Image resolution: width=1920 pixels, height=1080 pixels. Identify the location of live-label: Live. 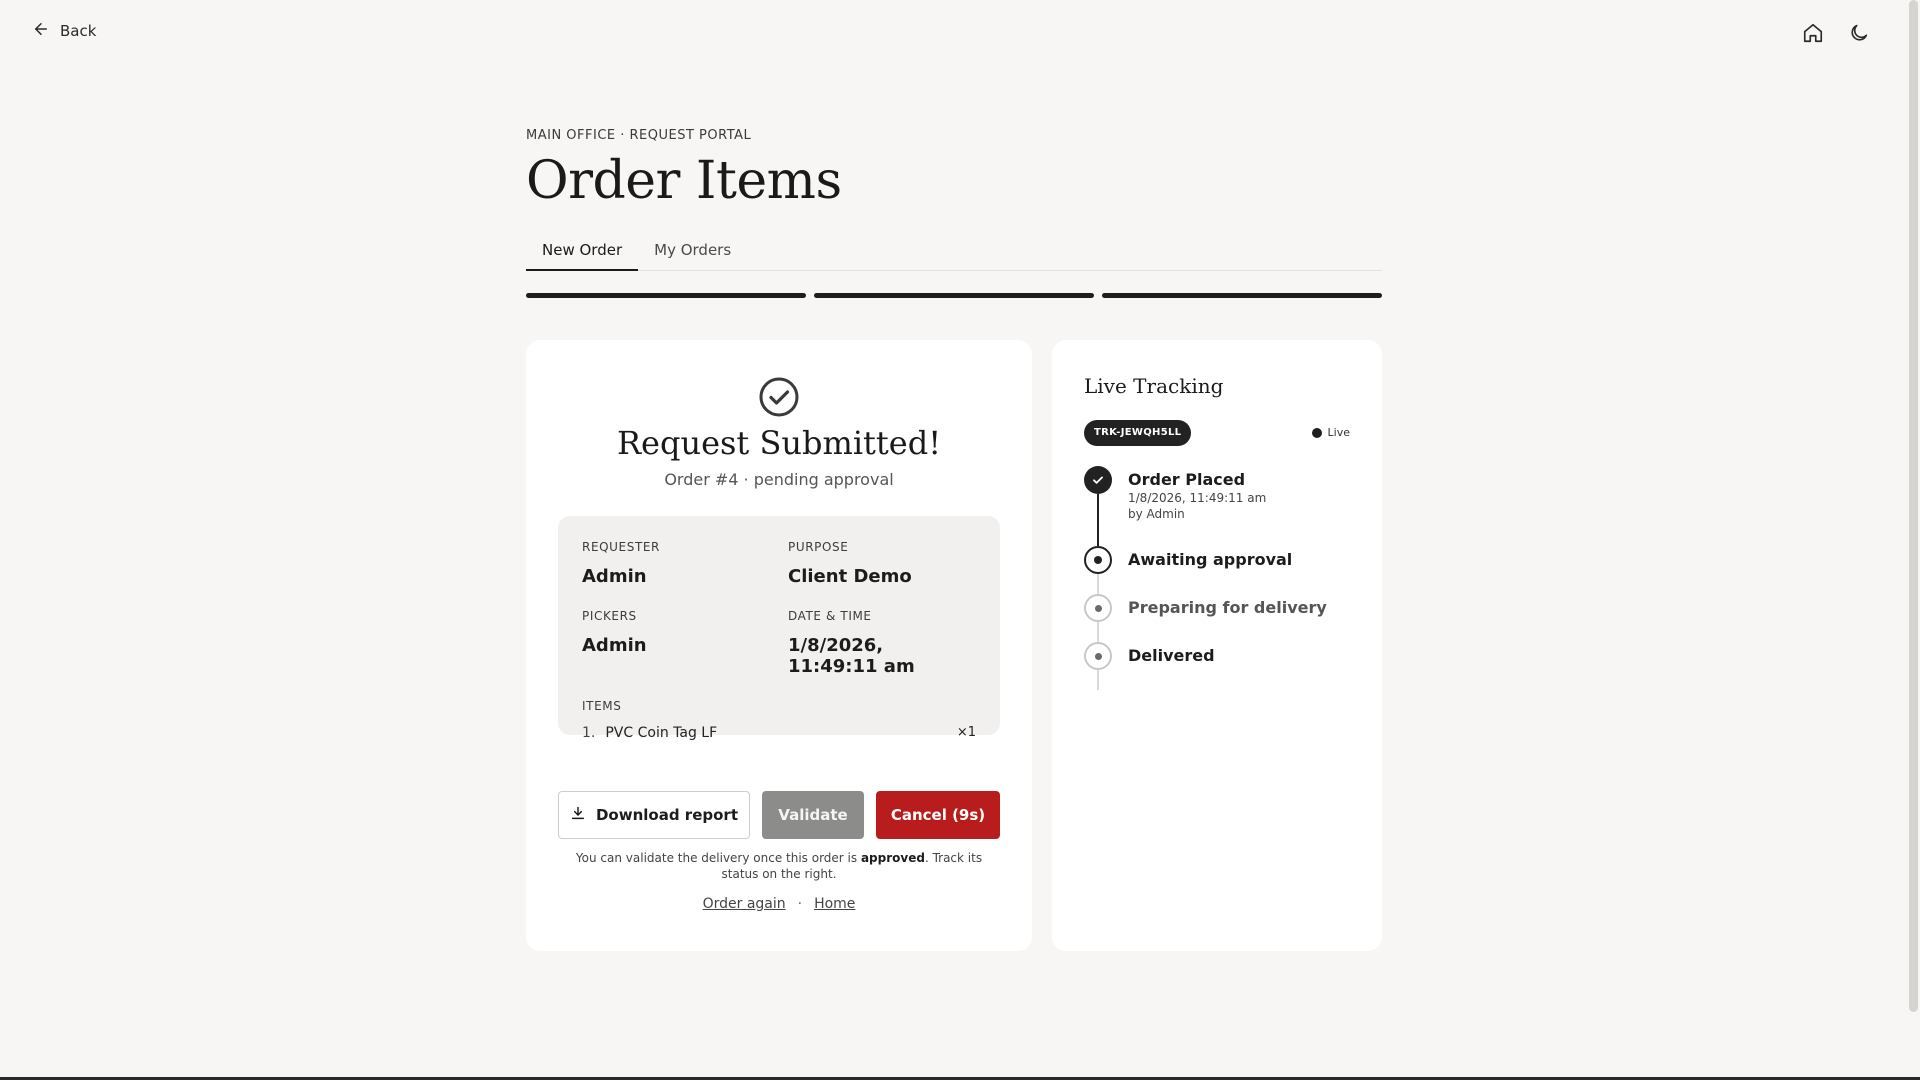
(1338, 432).